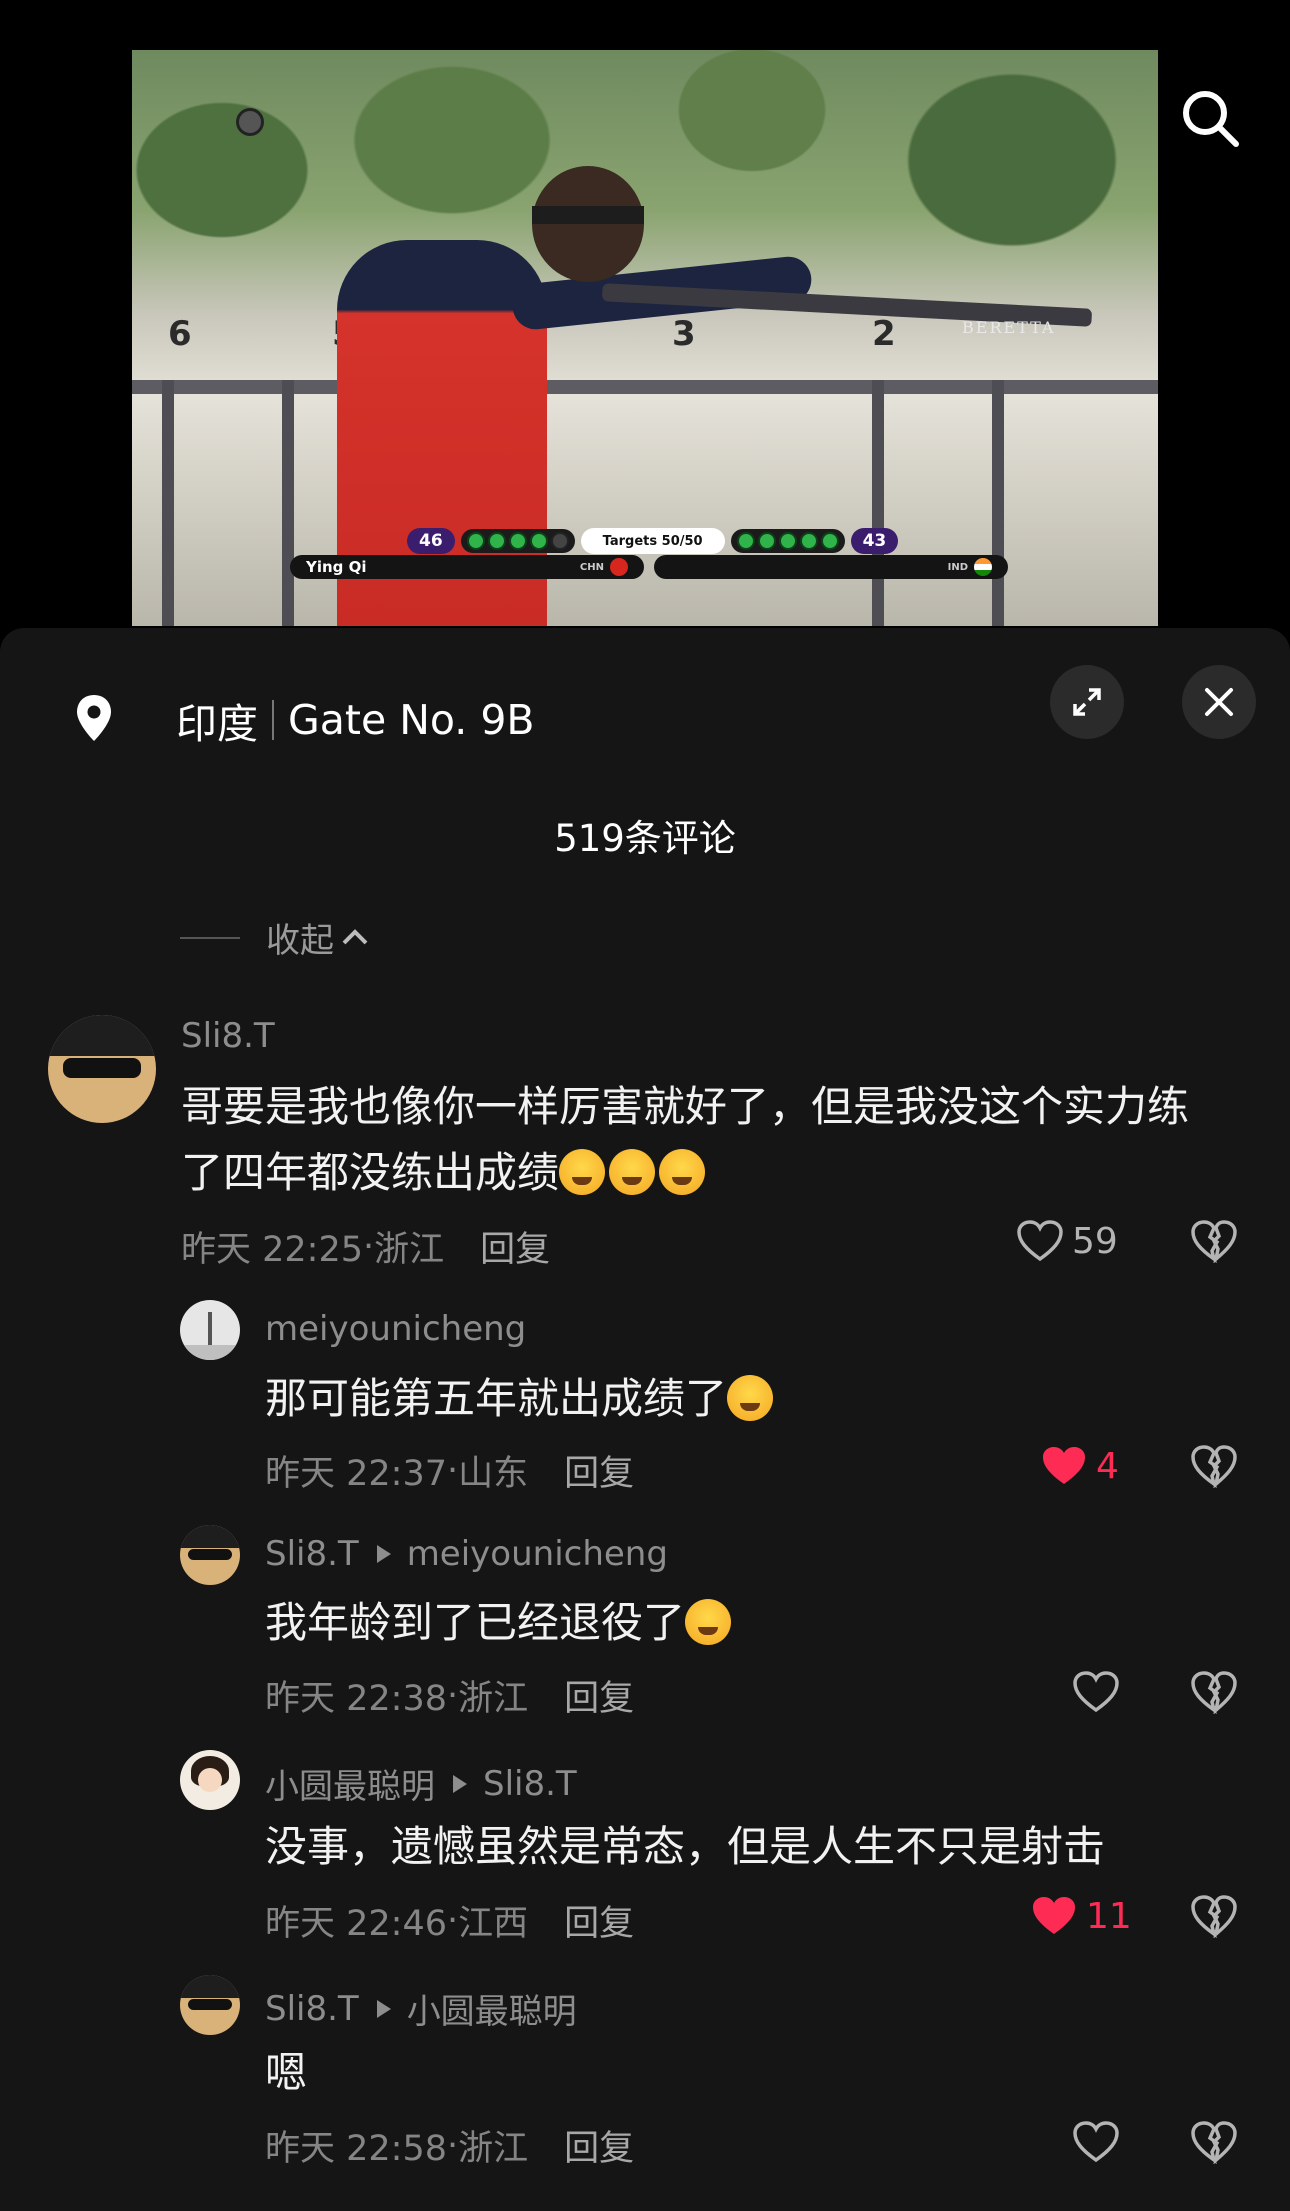 The image size is (1290, 2211). I want to click on reply-text-content: 没事，遗憾虽然是常态，但是人生不只是射击, so click(685, 1846).